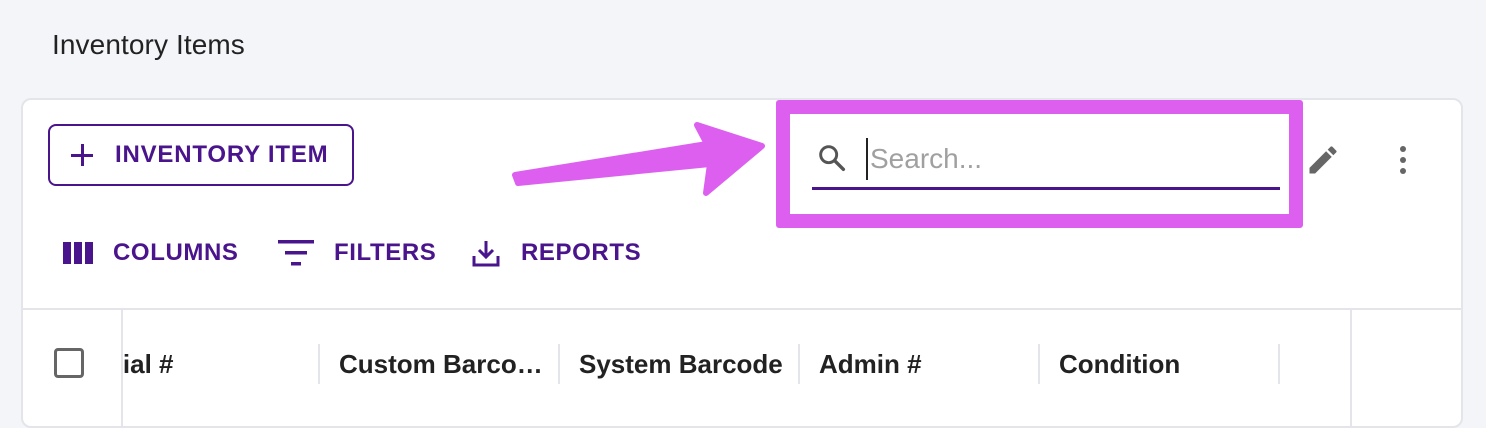  I want to click on search-input, so click(1069, 159).